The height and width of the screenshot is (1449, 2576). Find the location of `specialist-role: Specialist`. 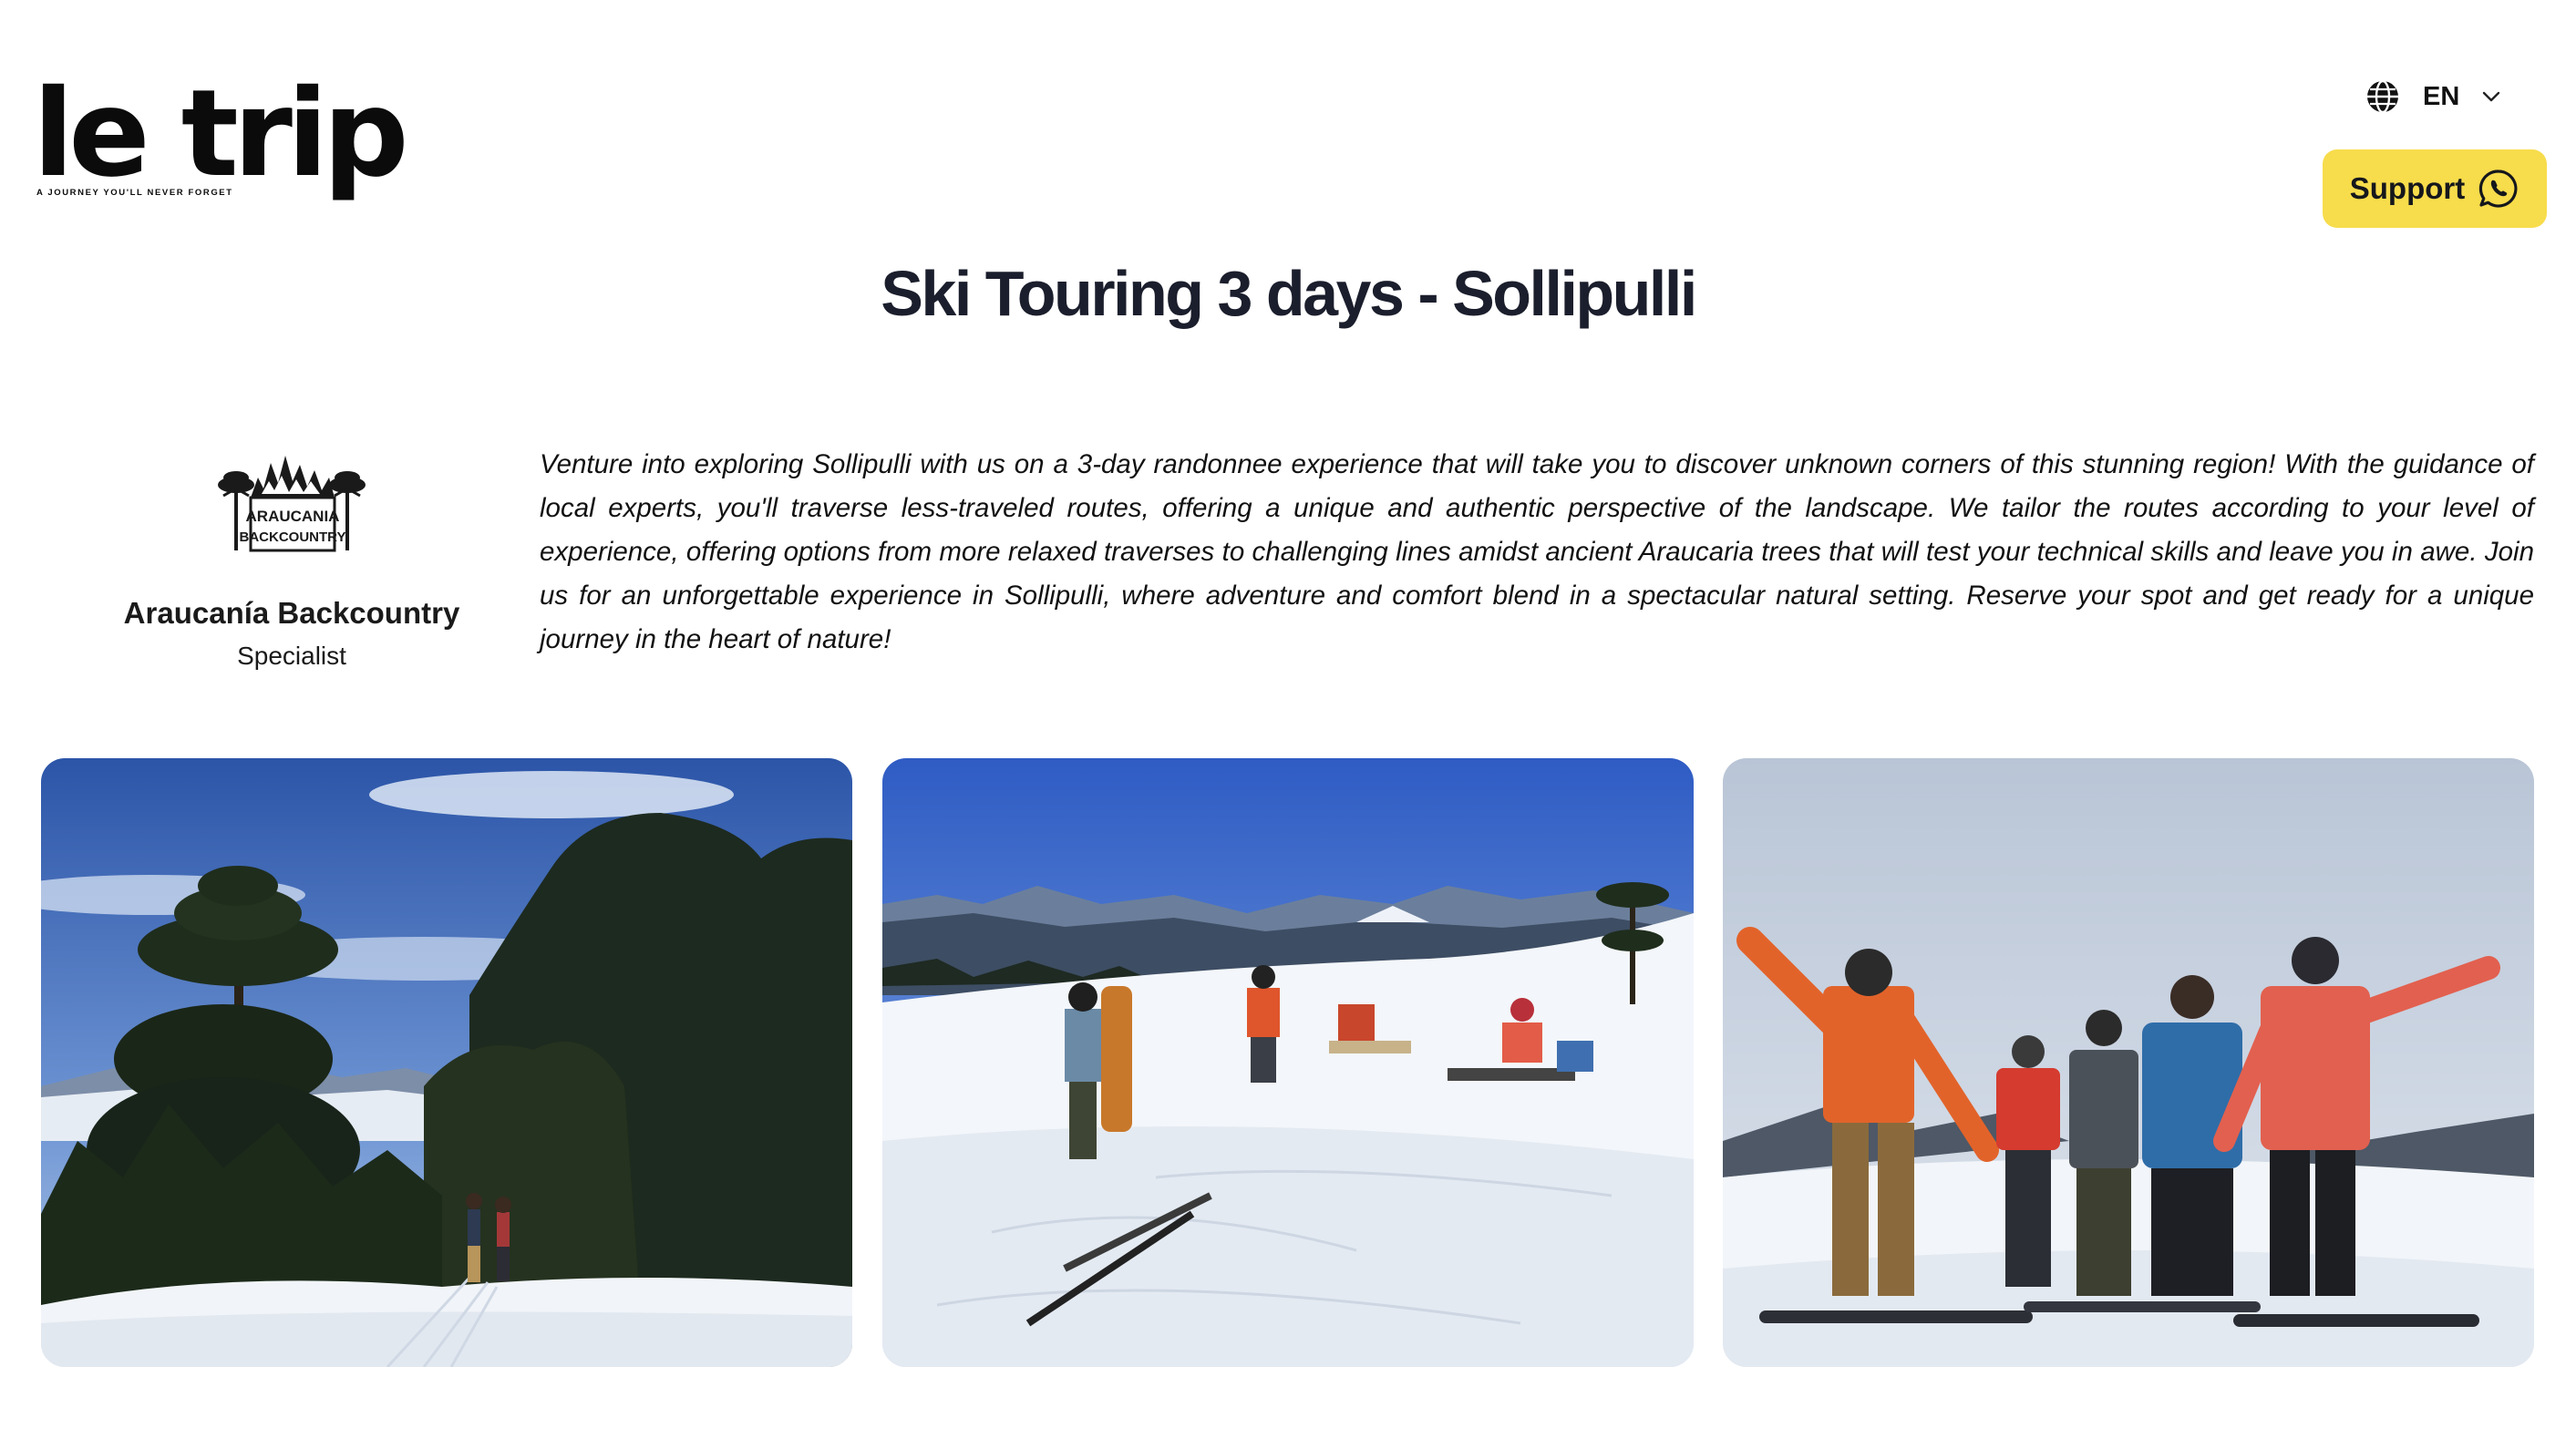

specialist-role: Specialist is located at coordinates (291, 656).